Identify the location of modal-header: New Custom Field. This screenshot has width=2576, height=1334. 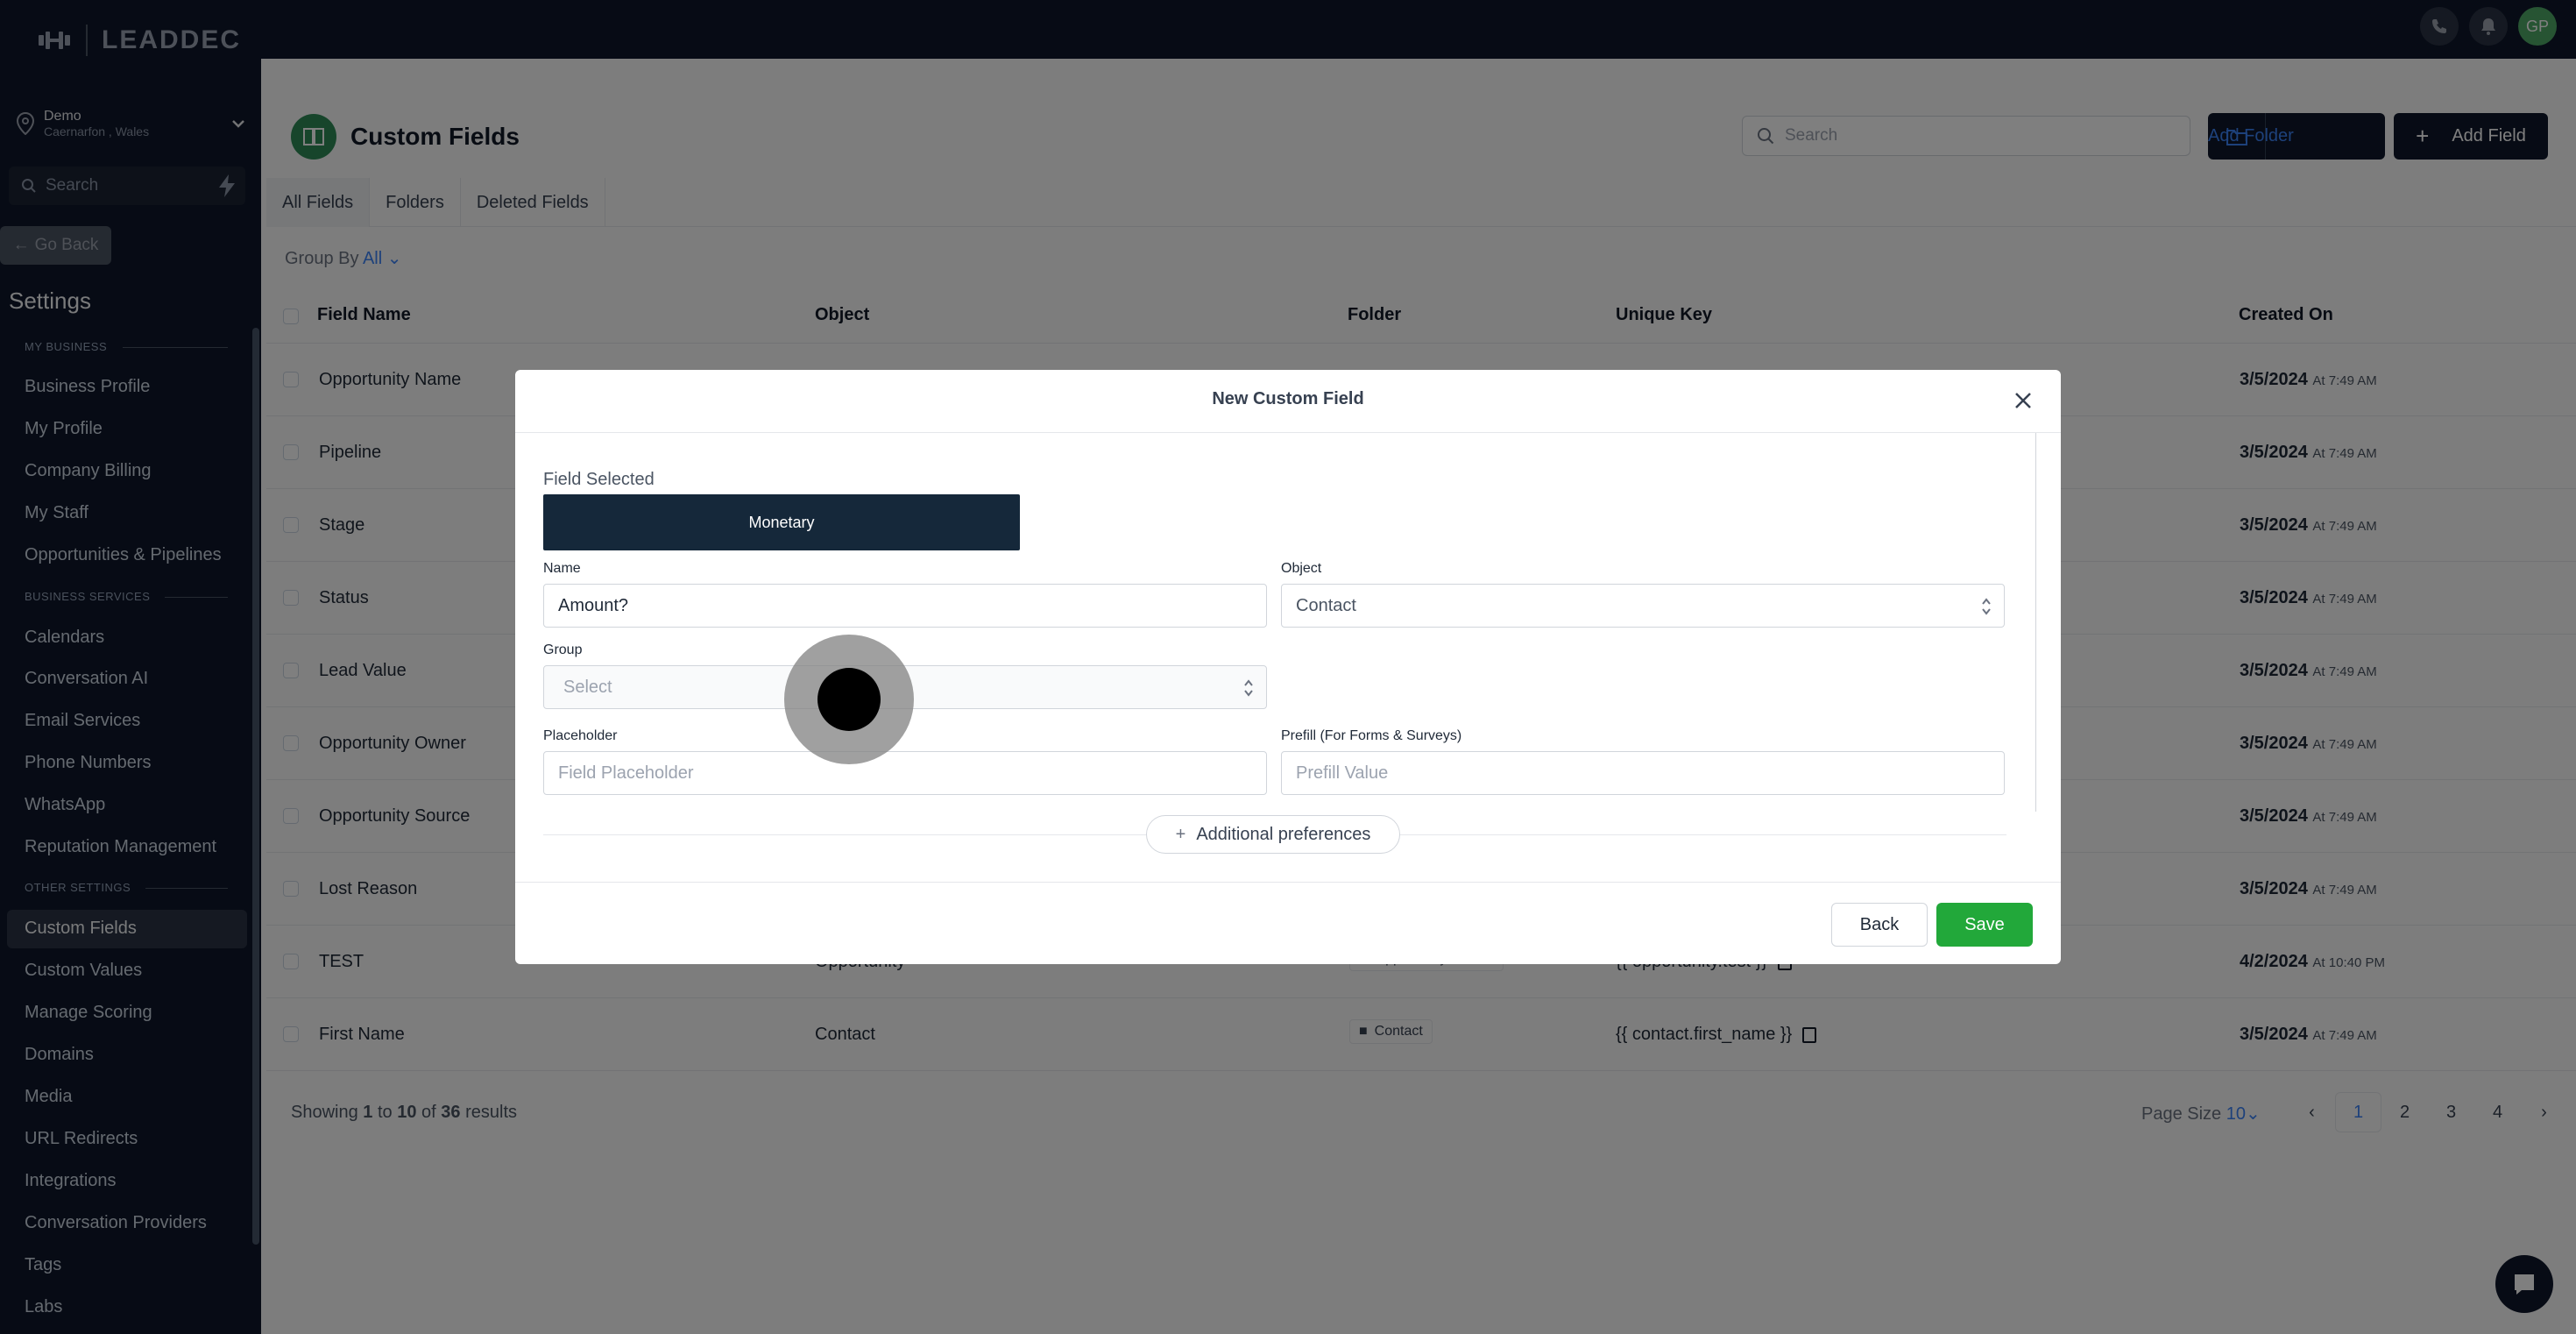
(1288, 401).